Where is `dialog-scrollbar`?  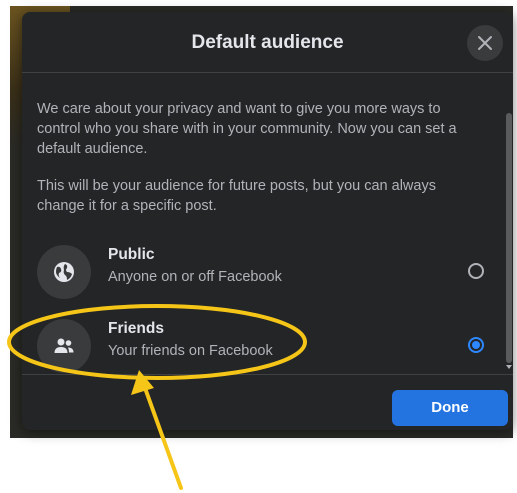
dialog-scrollbar is located at coordinates (509, 223).